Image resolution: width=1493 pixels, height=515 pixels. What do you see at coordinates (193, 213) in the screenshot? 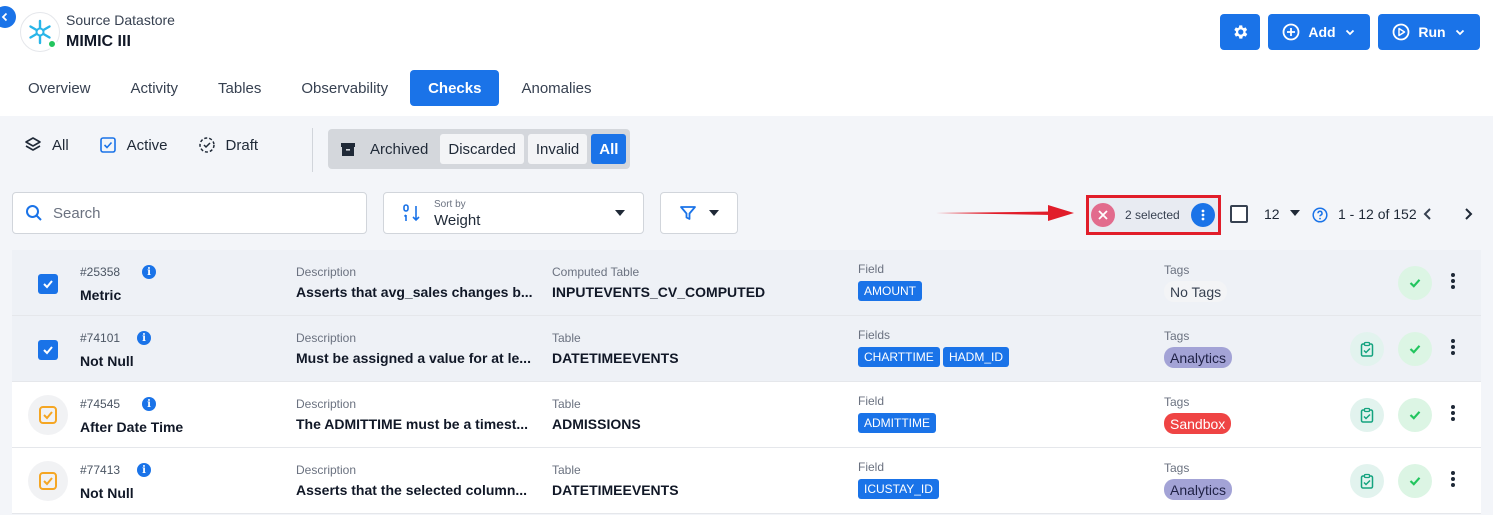
I see `search-input` at bounding box center [193, 213].